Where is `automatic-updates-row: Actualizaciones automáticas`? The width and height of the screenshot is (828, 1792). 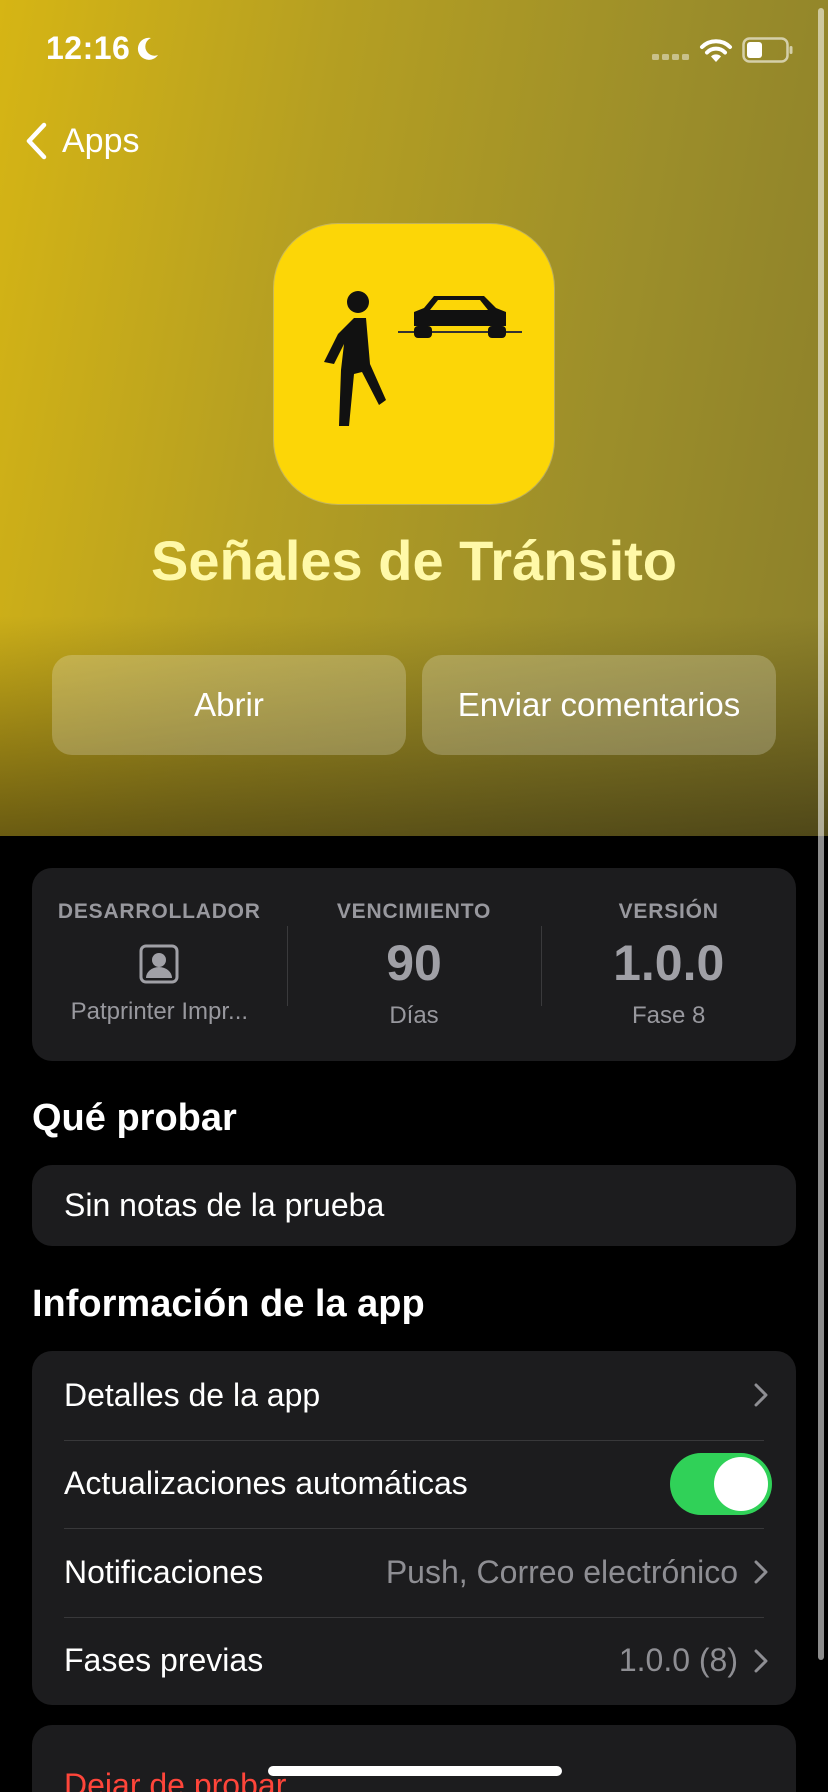
automatic-updates-row: Actualizaciones automáticas is located at coordinates (414, 1484).